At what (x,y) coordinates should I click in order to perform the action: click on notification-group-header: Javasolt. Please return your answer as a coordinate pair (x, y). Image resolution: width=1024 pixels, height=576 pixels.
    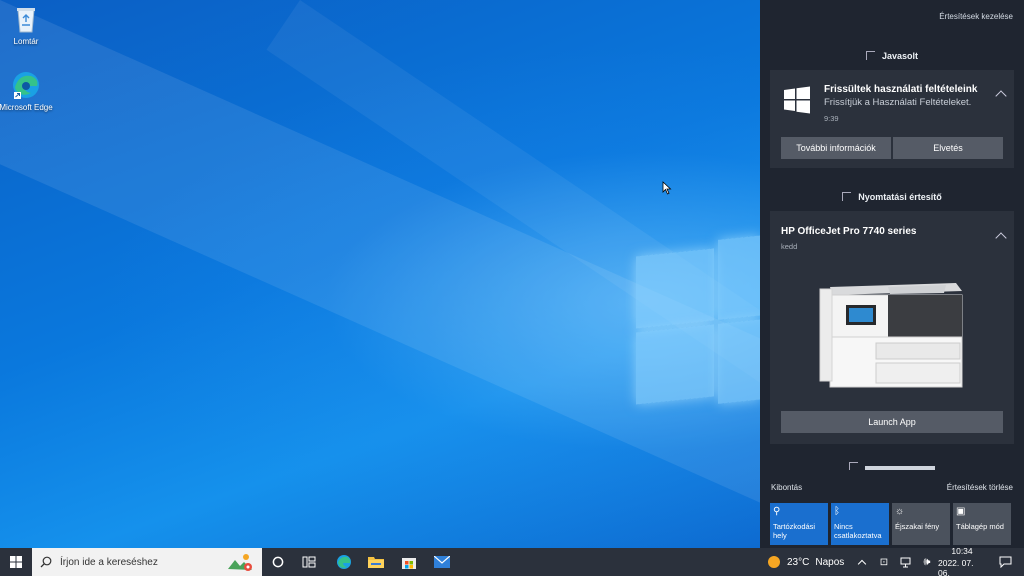
    Looking at the image, I should click on (892, 56).